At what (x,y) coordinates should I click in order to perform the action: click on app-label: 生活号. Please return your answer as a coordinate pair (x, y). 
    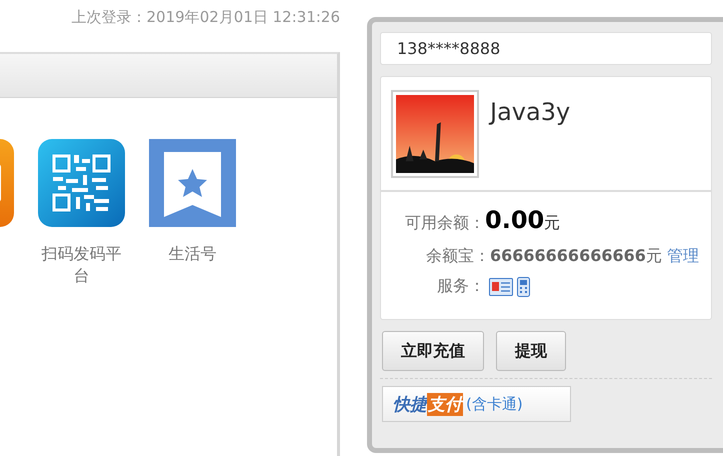
    Looking at the image, I should click on (192, 254).